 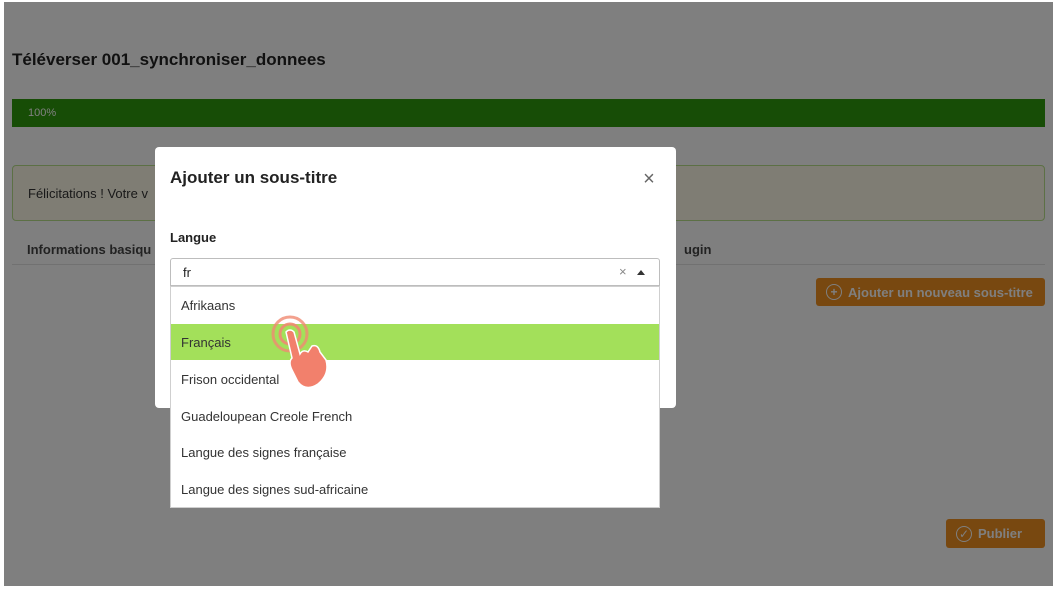 I want to click on option-sasl: Langue des signes sud-africaine, so click(x=415, y=489).